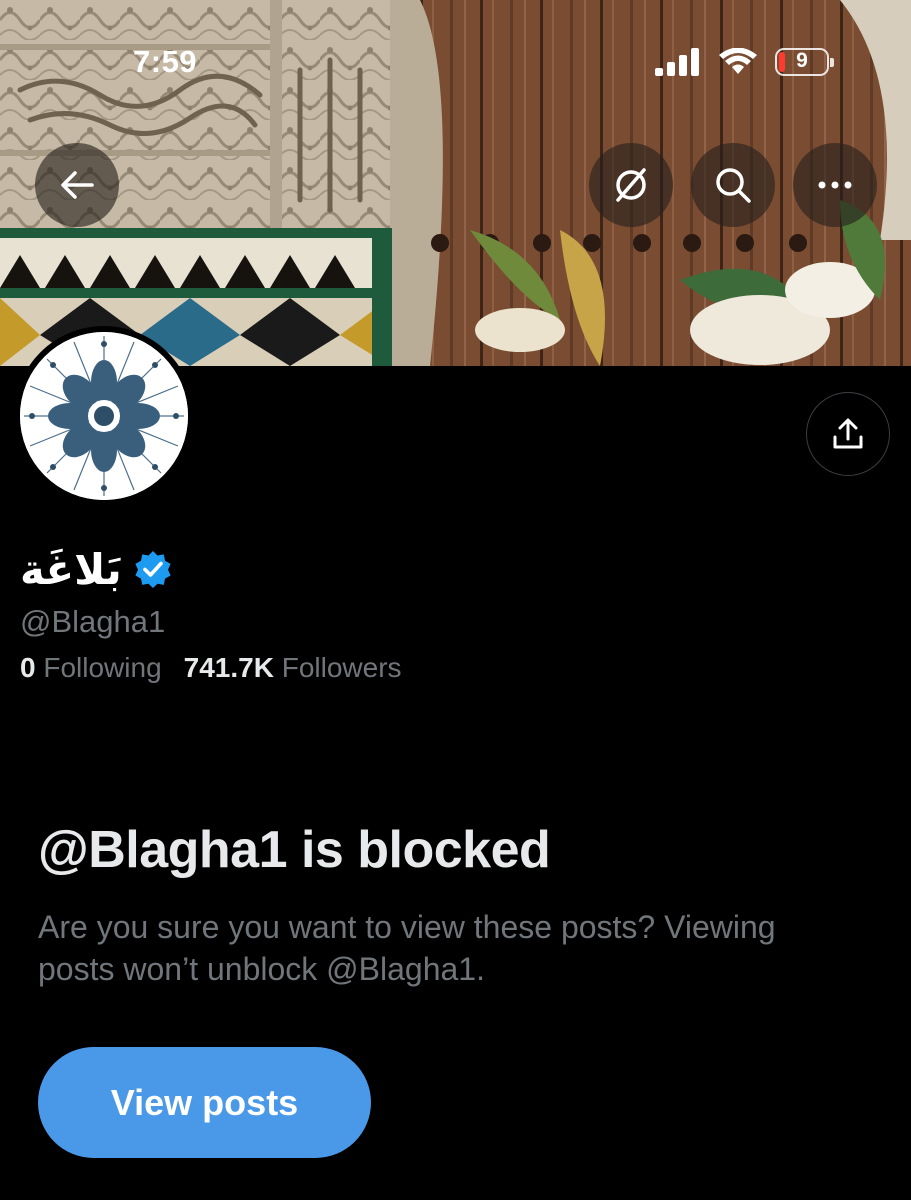 The width and height of the screenshot is (911, 1200). I want to click on following-count: 0, so click(28, 667).